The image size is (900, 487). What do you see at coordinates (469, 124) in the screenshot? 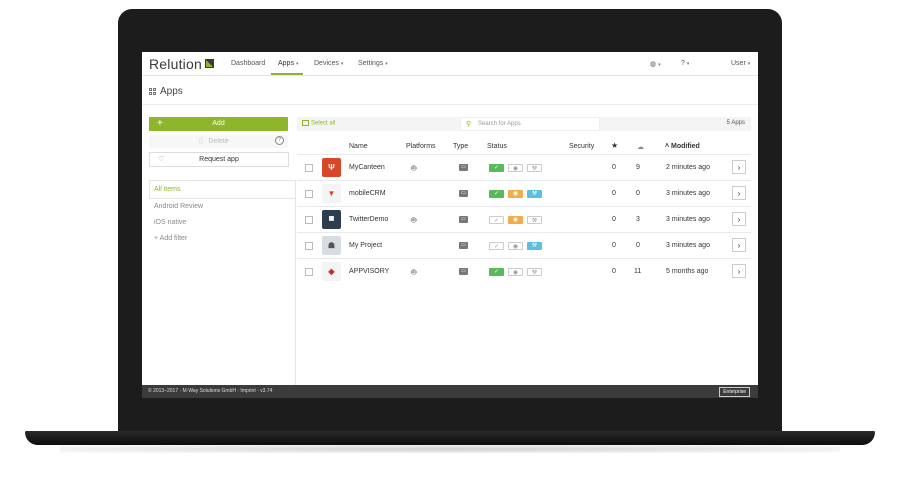
I see `search-icon: ⚲` at bounding box center [469, 124].